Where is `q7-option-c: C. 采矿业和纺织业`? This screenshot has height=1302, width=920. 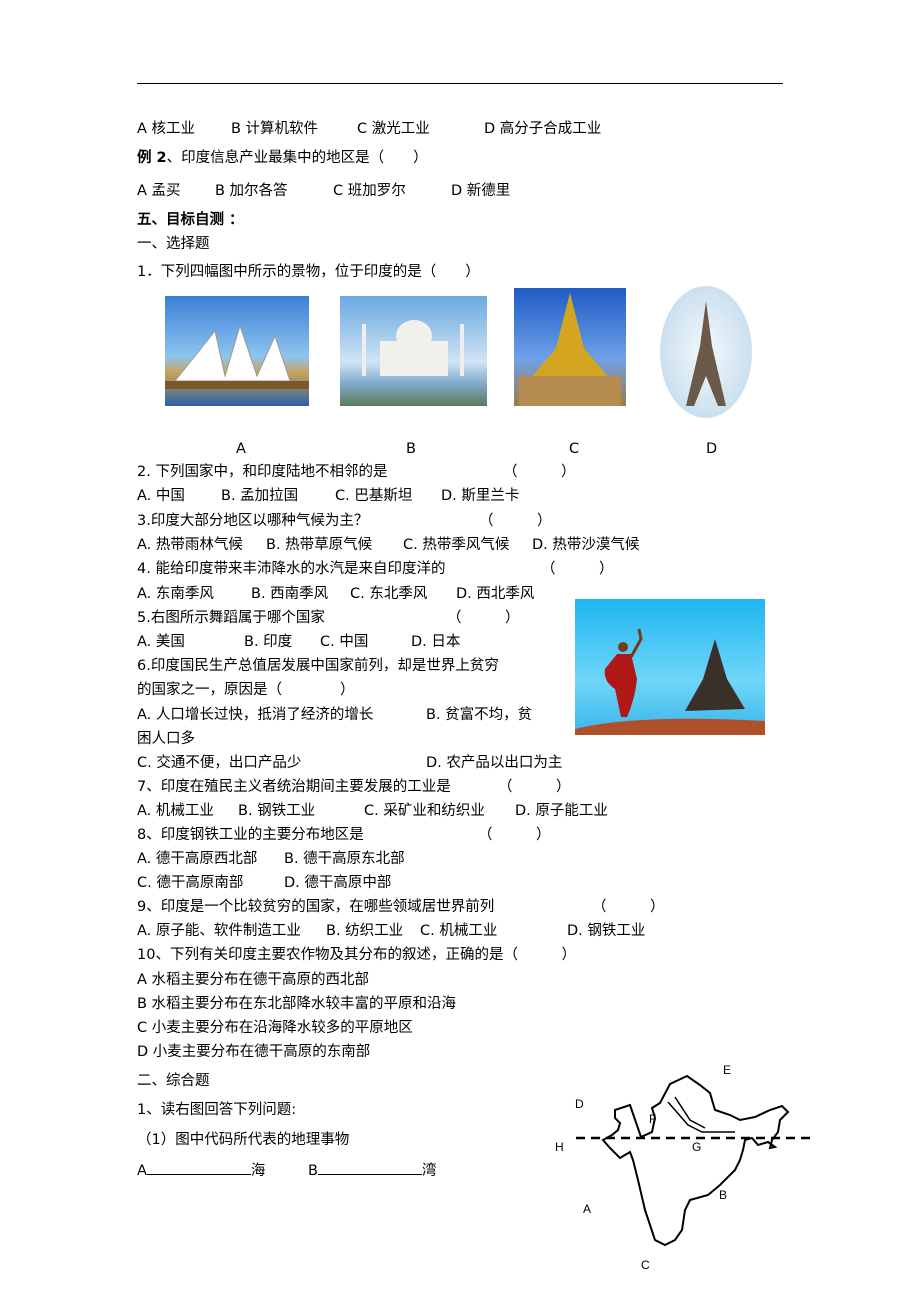 q7-option-c: C. 采矿业和纺织业 is located at coordinates (424, 811).